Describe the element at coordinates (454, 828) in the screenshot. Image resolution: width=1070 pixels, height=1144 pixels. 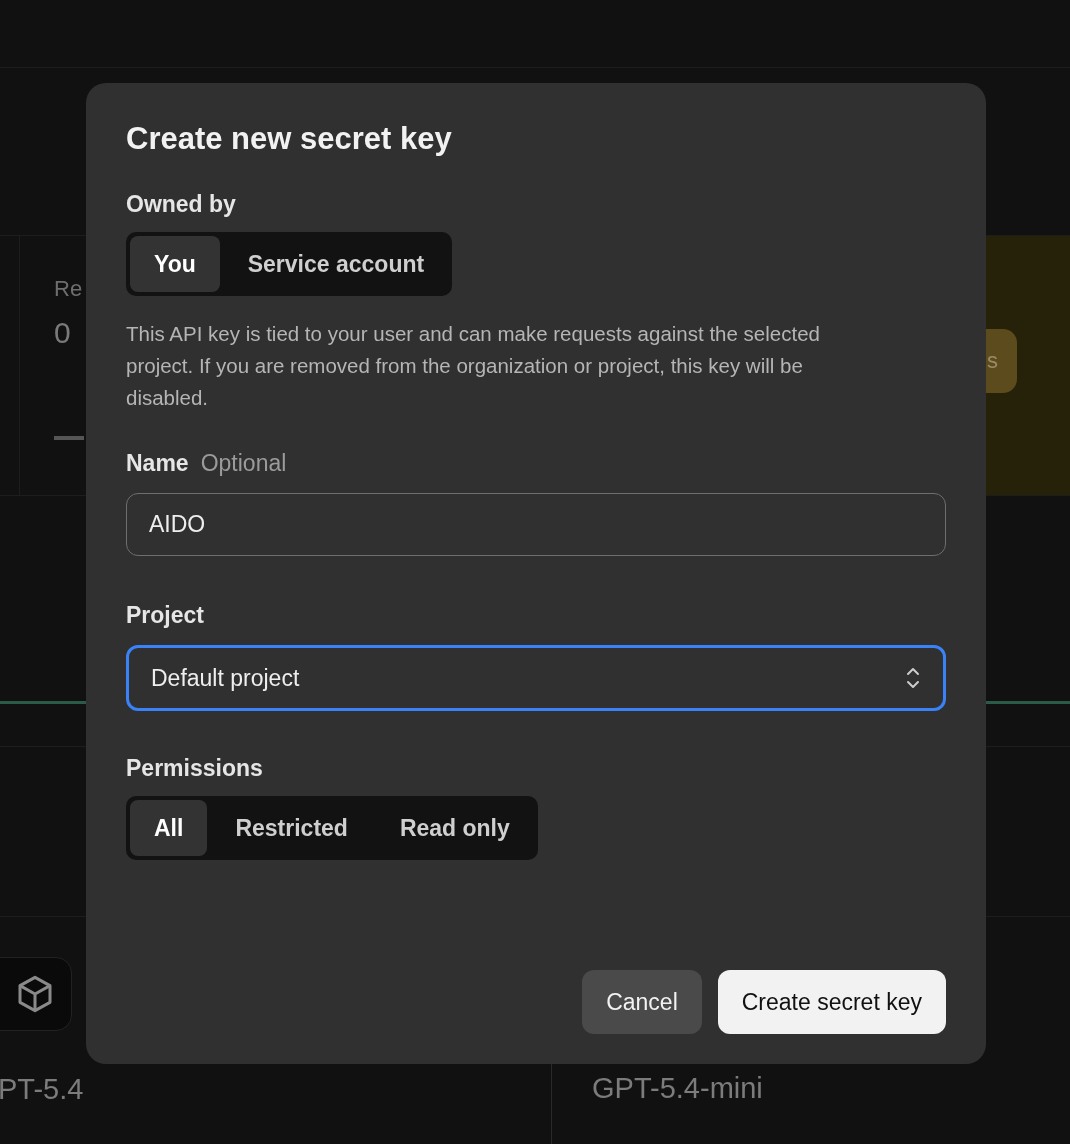
I see `permission-option: Read only` at that location.